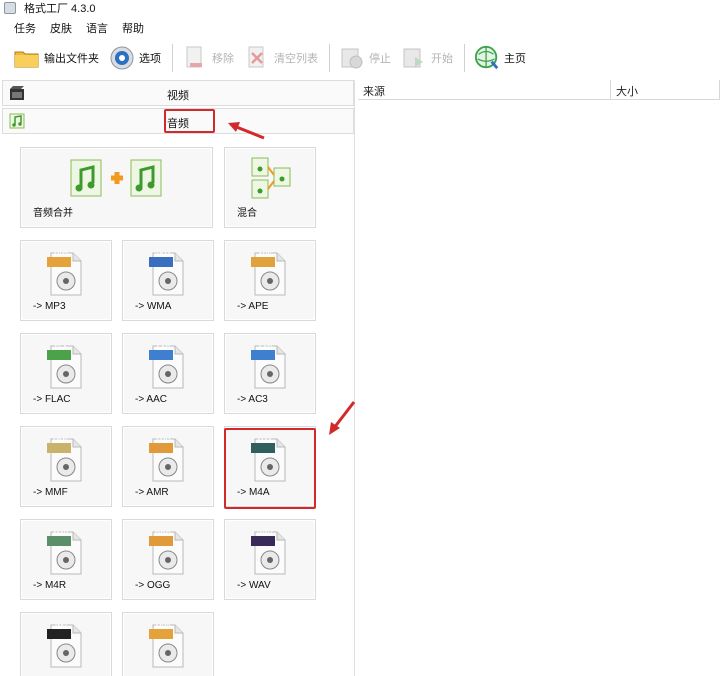 The width and height of the screenshot is (720, 676). I want to click on format-tile-audio-merge: 音频合并, so click(116, 187).